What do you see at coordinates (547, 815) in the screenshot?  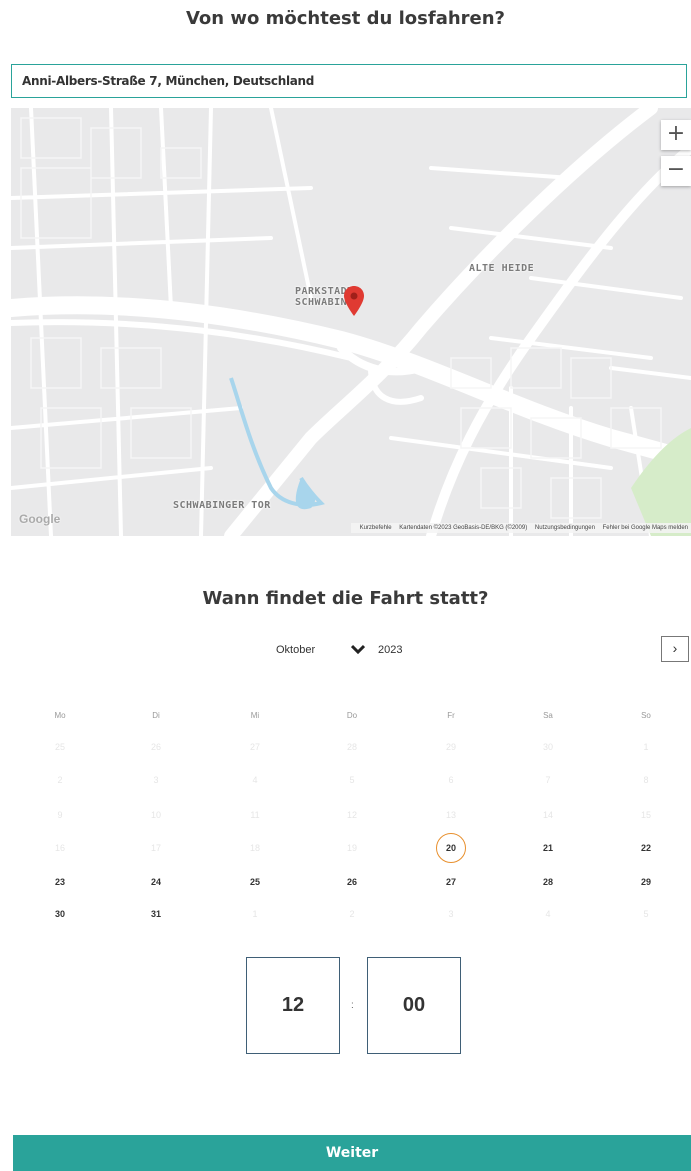 I see `calendar-day: 14` at bounding box center [547, 815].